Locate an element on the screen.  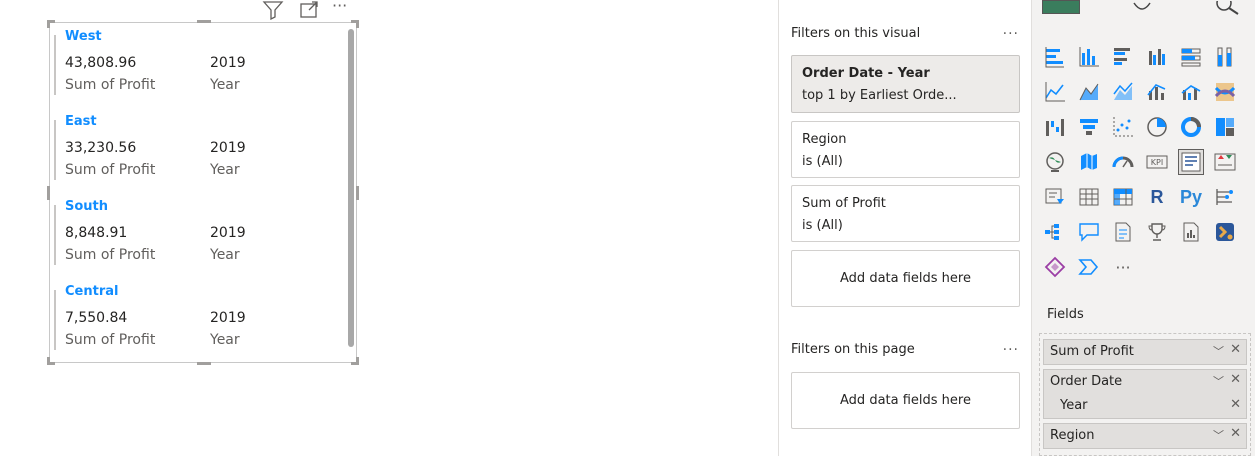
field-pill-sum-of-profit: Sum of Profit ﹀ ✕ is located at coordinates (1145, 352).